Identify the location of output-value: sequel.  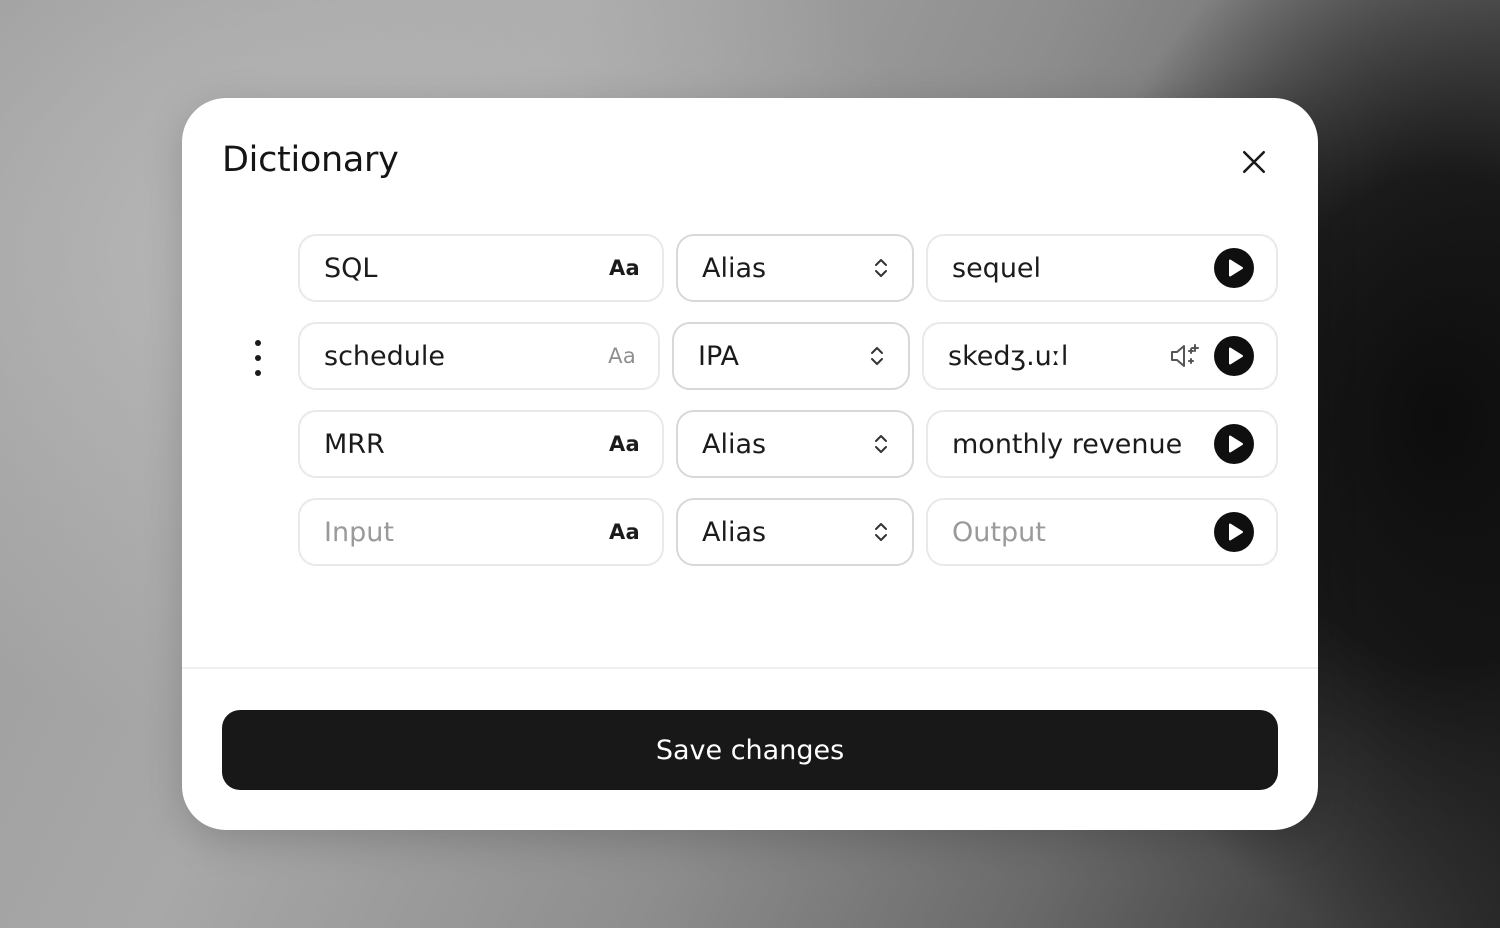
(997, 268).